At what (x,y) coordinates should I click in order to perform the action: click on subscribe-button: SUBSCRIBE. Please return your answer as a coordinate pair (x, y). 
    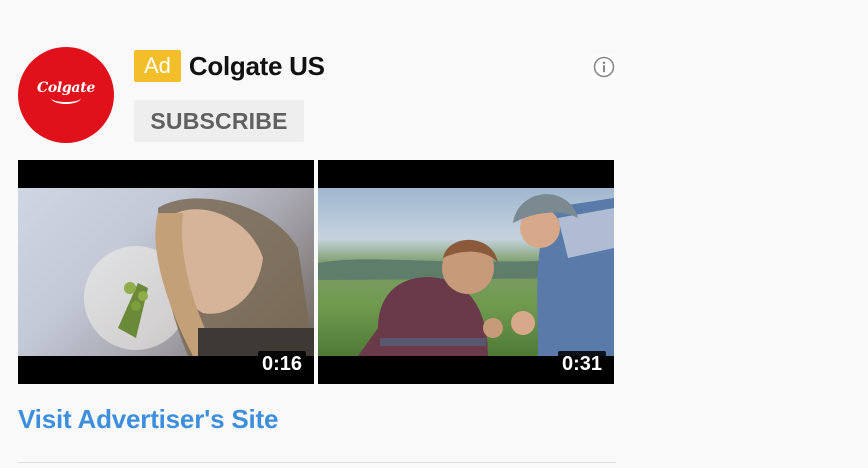
    Looking at the image, I should click on (219, 121).